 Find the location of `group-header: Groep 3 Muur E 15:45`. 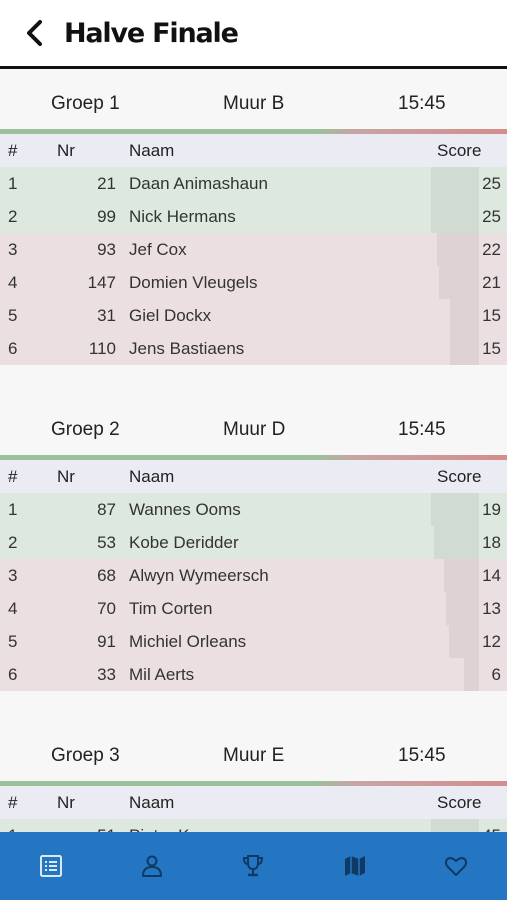

group-header: Groep 3 Muur E 15:45 is located at coordinates (253, 751).